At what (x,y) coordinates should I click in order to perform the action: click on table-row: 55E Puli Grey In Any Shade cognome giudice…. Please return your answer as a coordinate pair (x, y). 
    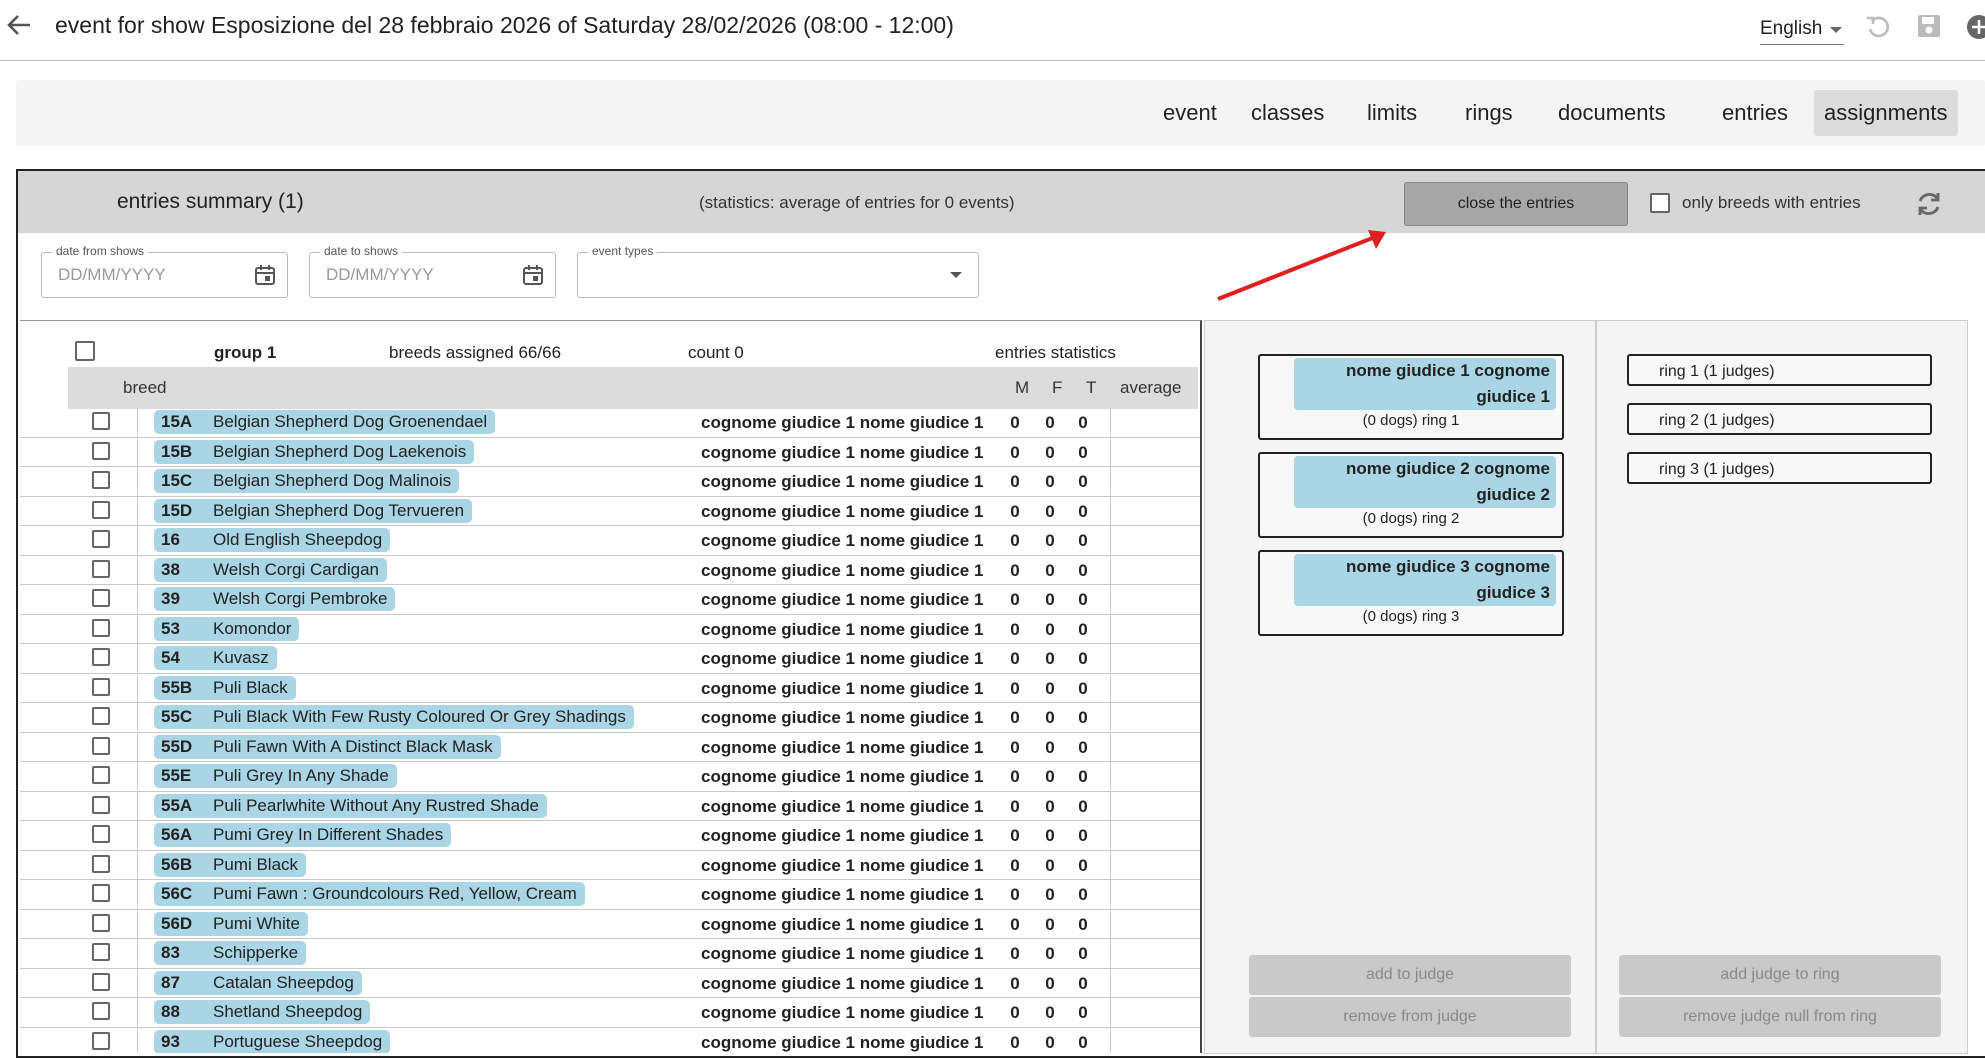
    Looking at the image, I should click on (610, 777).